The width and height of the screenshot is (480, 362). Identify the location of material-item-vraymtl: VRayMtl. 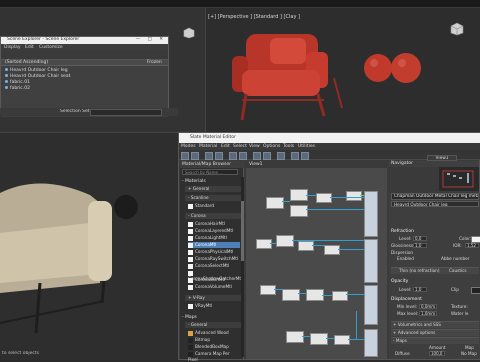
(214, 306).